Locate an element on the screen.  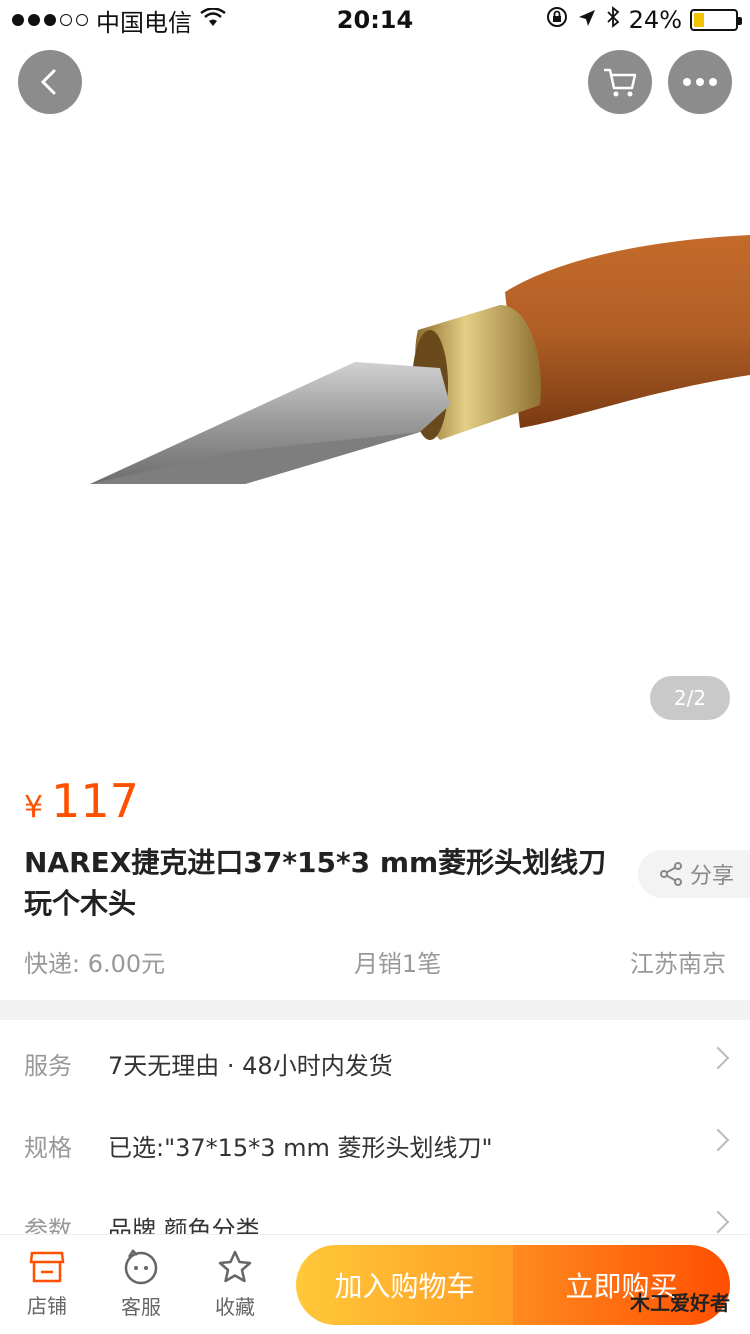
share-label: 分享 is located at coordinates (712, 876).